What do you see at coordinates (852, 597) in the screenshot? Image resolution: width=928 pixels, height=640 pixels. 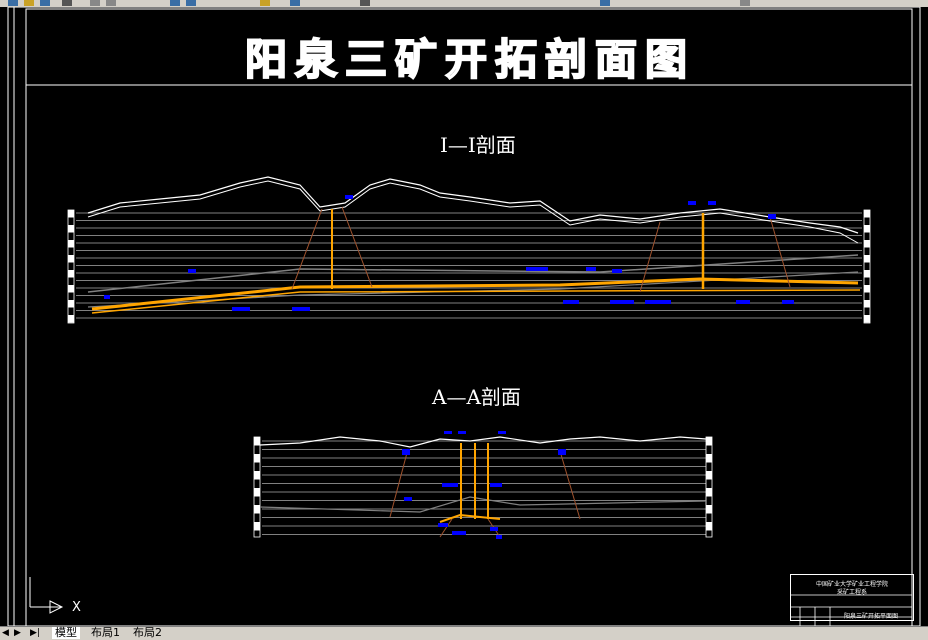 I see `title-block: 中国矿业大学矿业工程学院 采矿工程系 阳泉三矿开拓平面图` at bounding box center [852, 597].